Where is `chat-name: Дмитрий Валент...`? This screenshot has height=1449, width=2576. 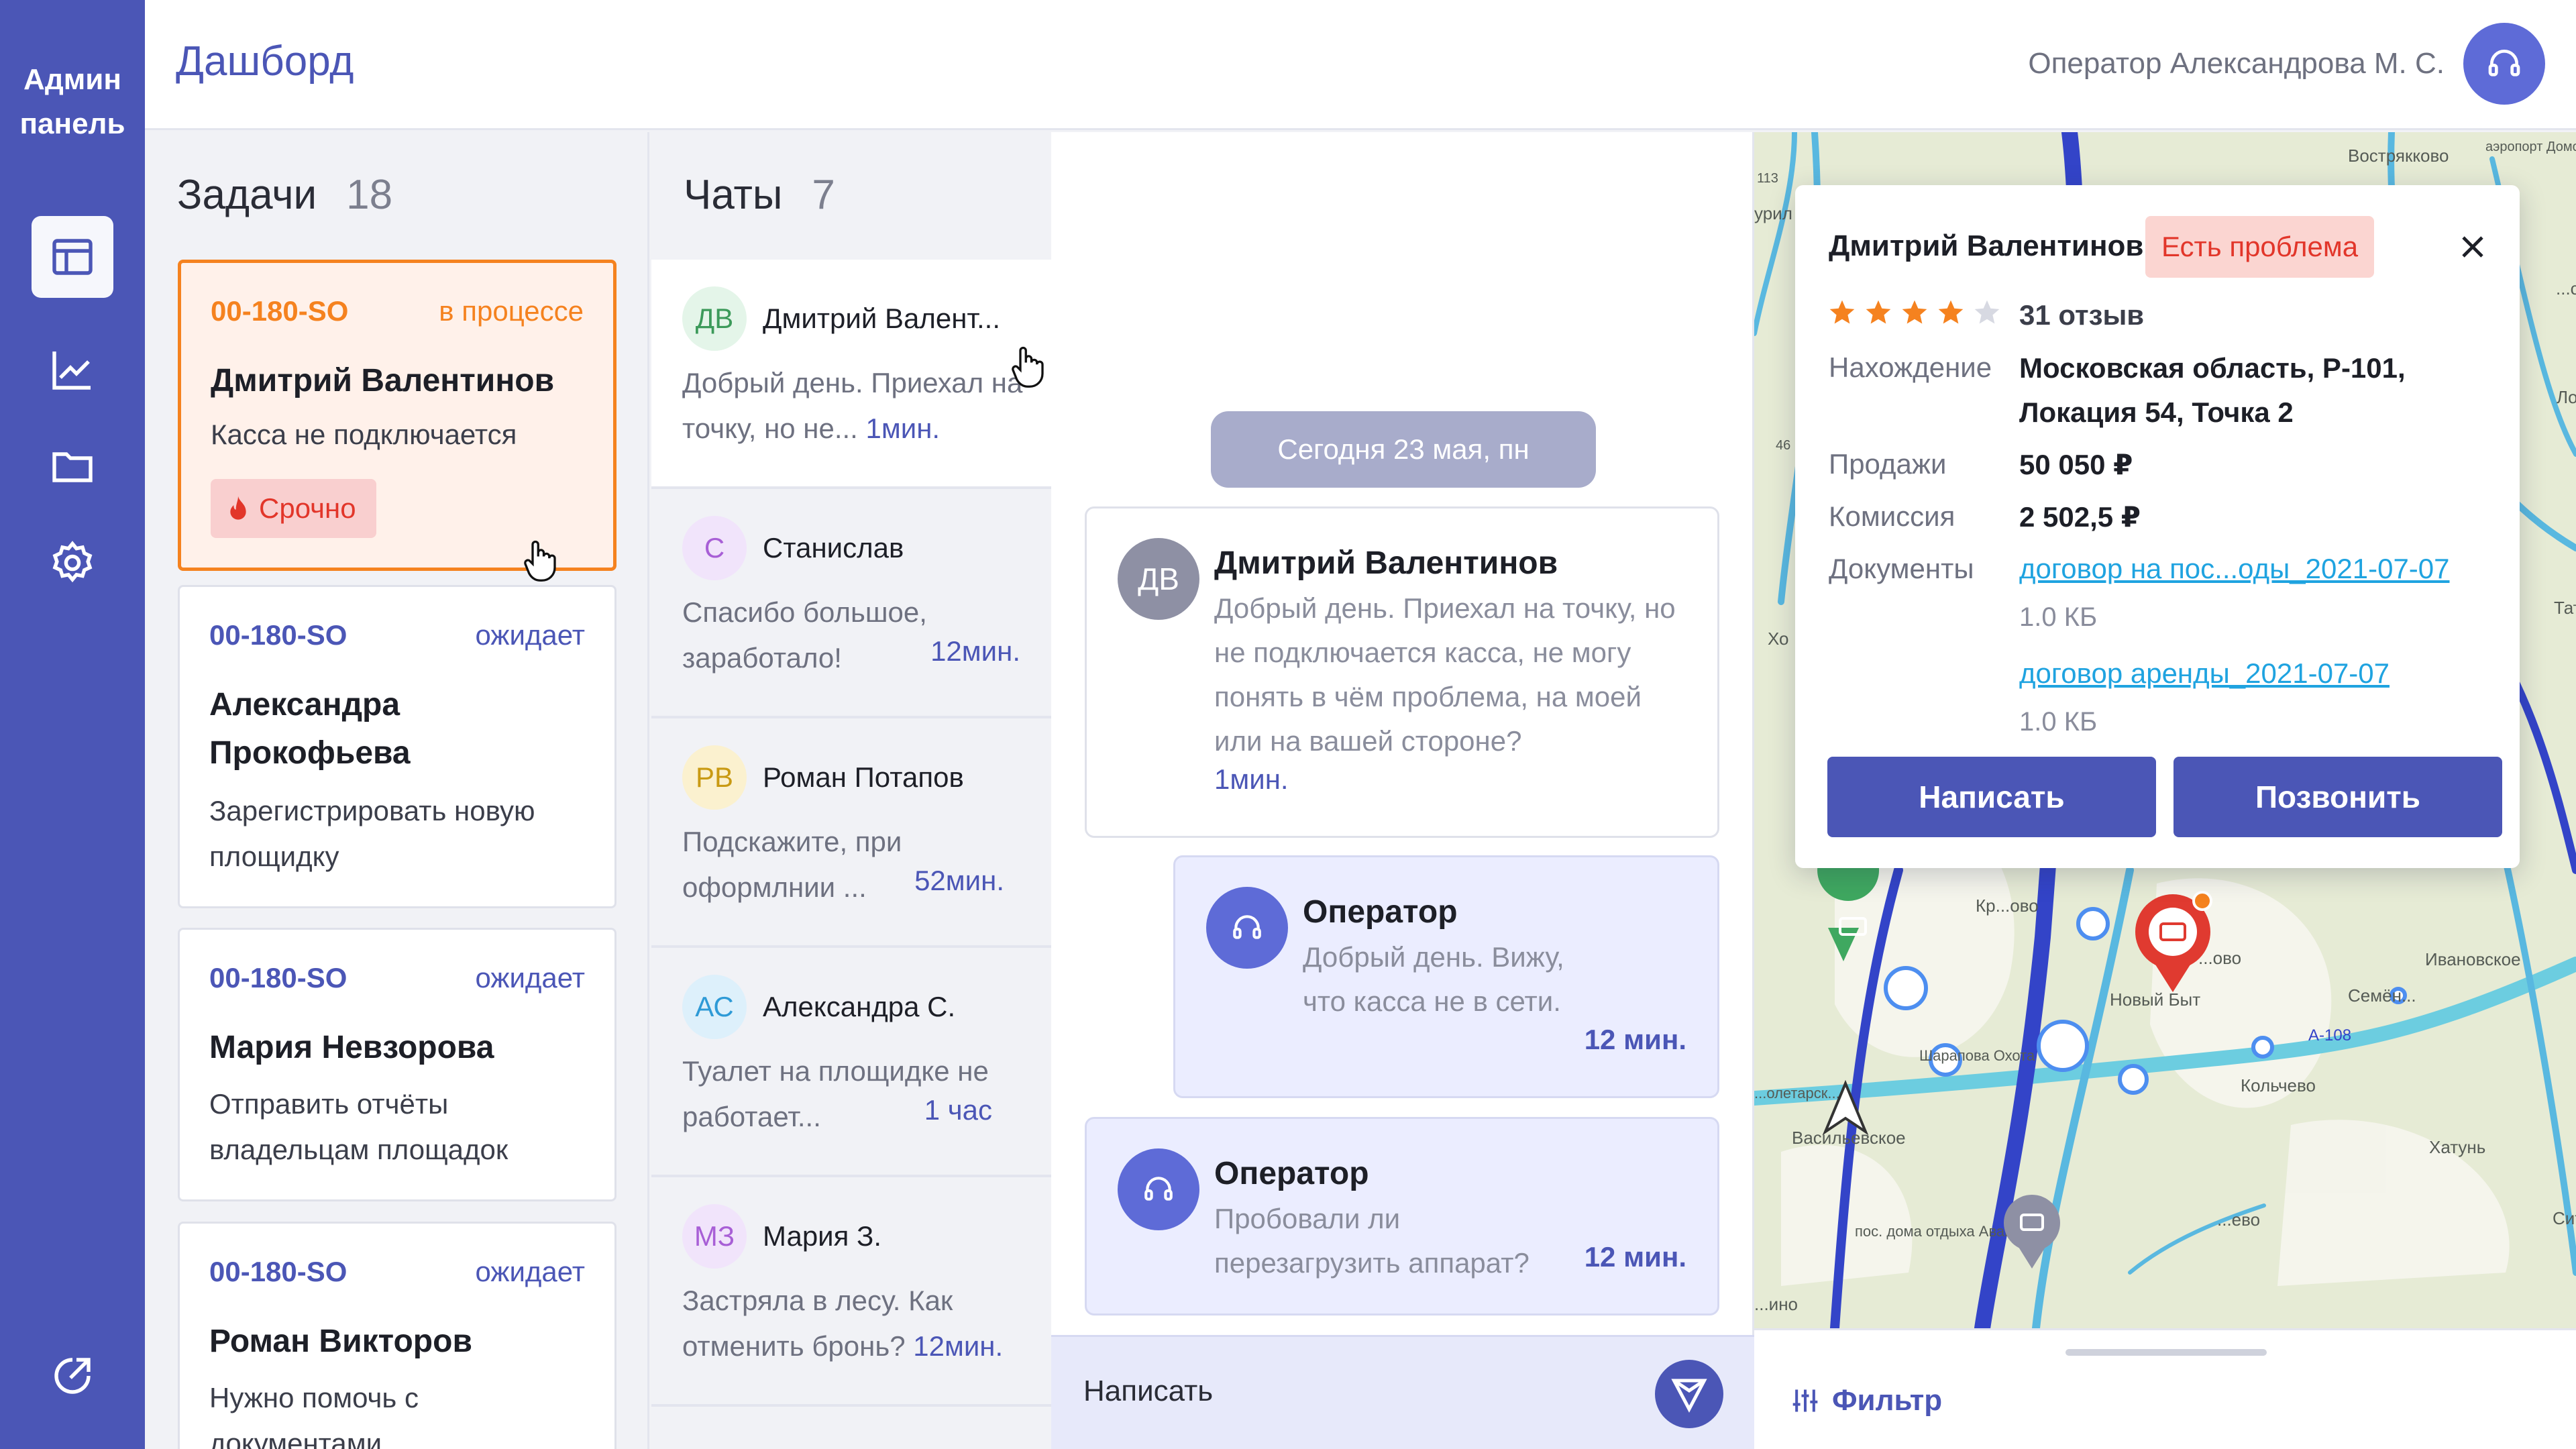
chat-name: Дмитрий Валент... is located at coordinates (881, 318).